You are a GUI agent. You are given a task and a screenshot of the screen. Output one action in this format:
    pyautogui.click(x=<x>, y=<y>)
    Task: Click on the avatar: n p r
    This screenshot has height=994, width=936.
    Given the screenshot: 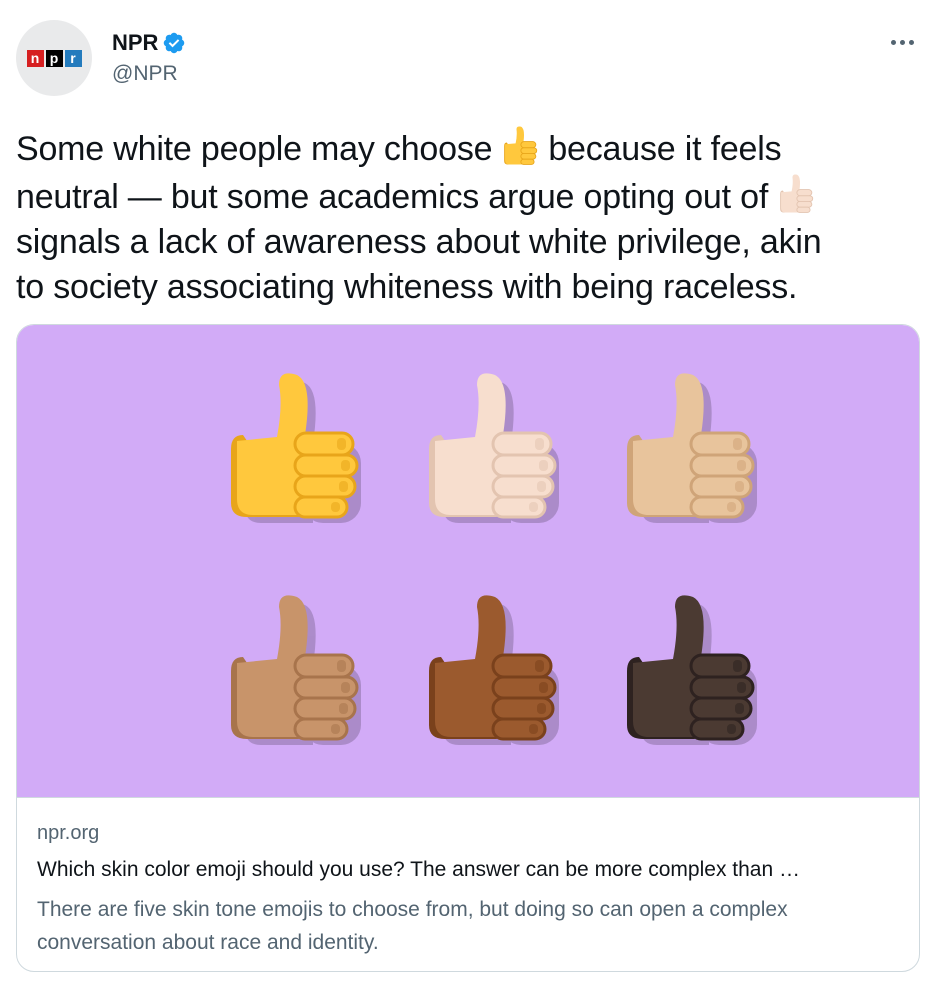 What is the action you would take?
    pyautogui.click(x=54, y=58)
    